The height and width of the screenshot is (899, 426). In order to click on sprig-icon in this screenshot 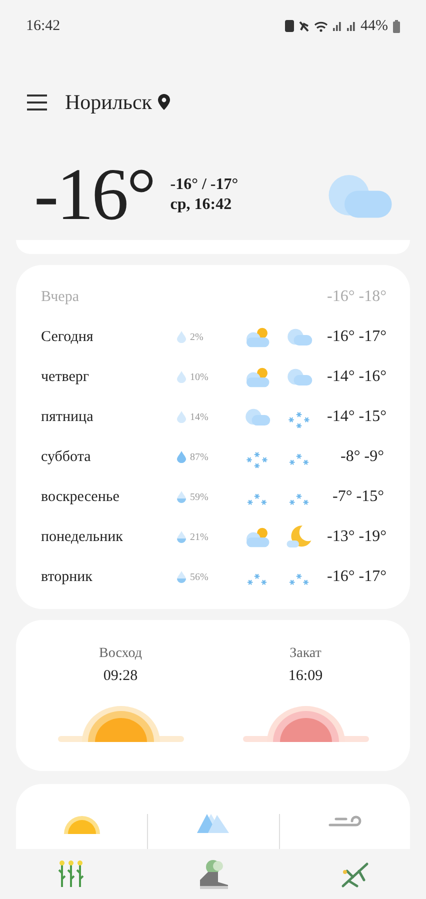, I will do `click(355, 874)`.